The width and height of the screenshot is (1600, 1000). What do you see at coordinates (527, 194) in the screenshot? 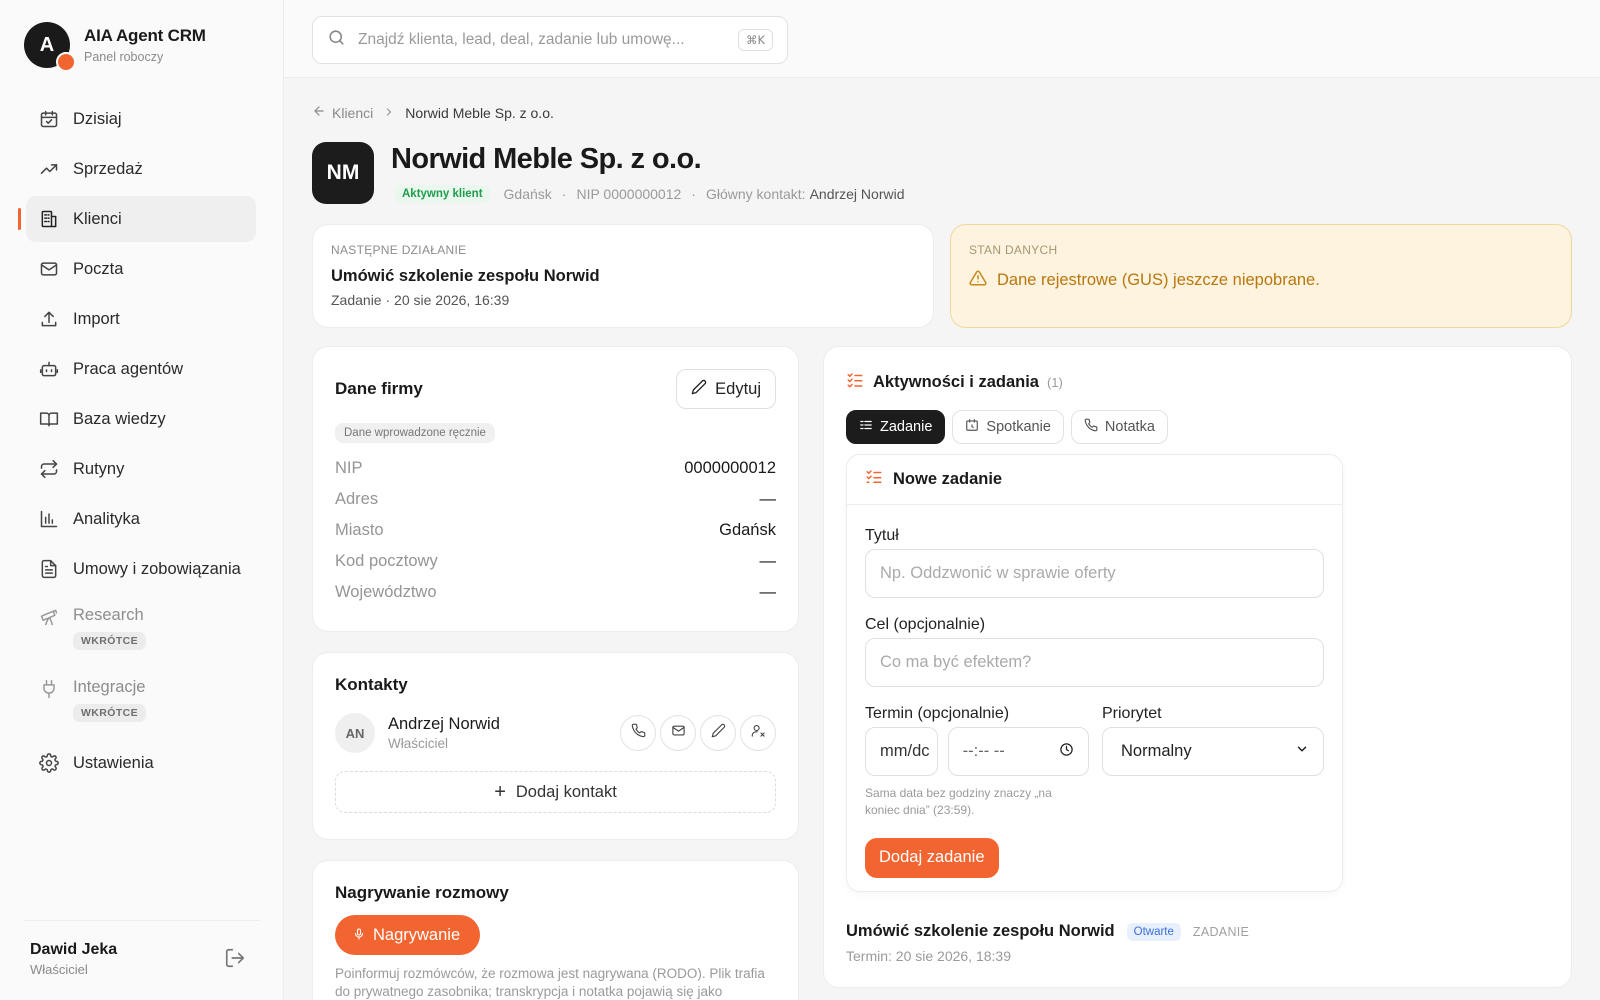
I see `company-city: Gdańsk` at bounding box center [527, 194].